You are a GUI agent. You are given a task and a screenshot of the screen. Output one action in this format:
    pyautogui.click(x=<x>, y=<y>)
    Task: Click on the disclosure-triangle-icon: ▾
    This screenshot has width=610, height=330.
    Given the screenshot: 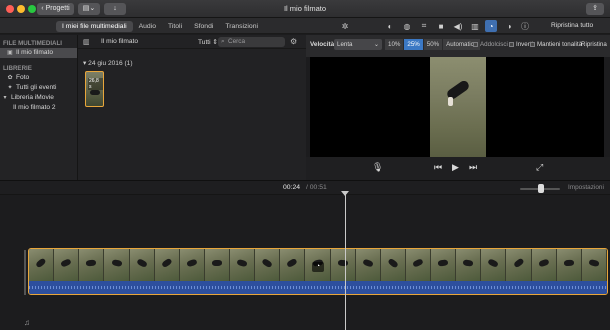 What is the action you would take?
    pyautogui.click(x=5, y=98)
    